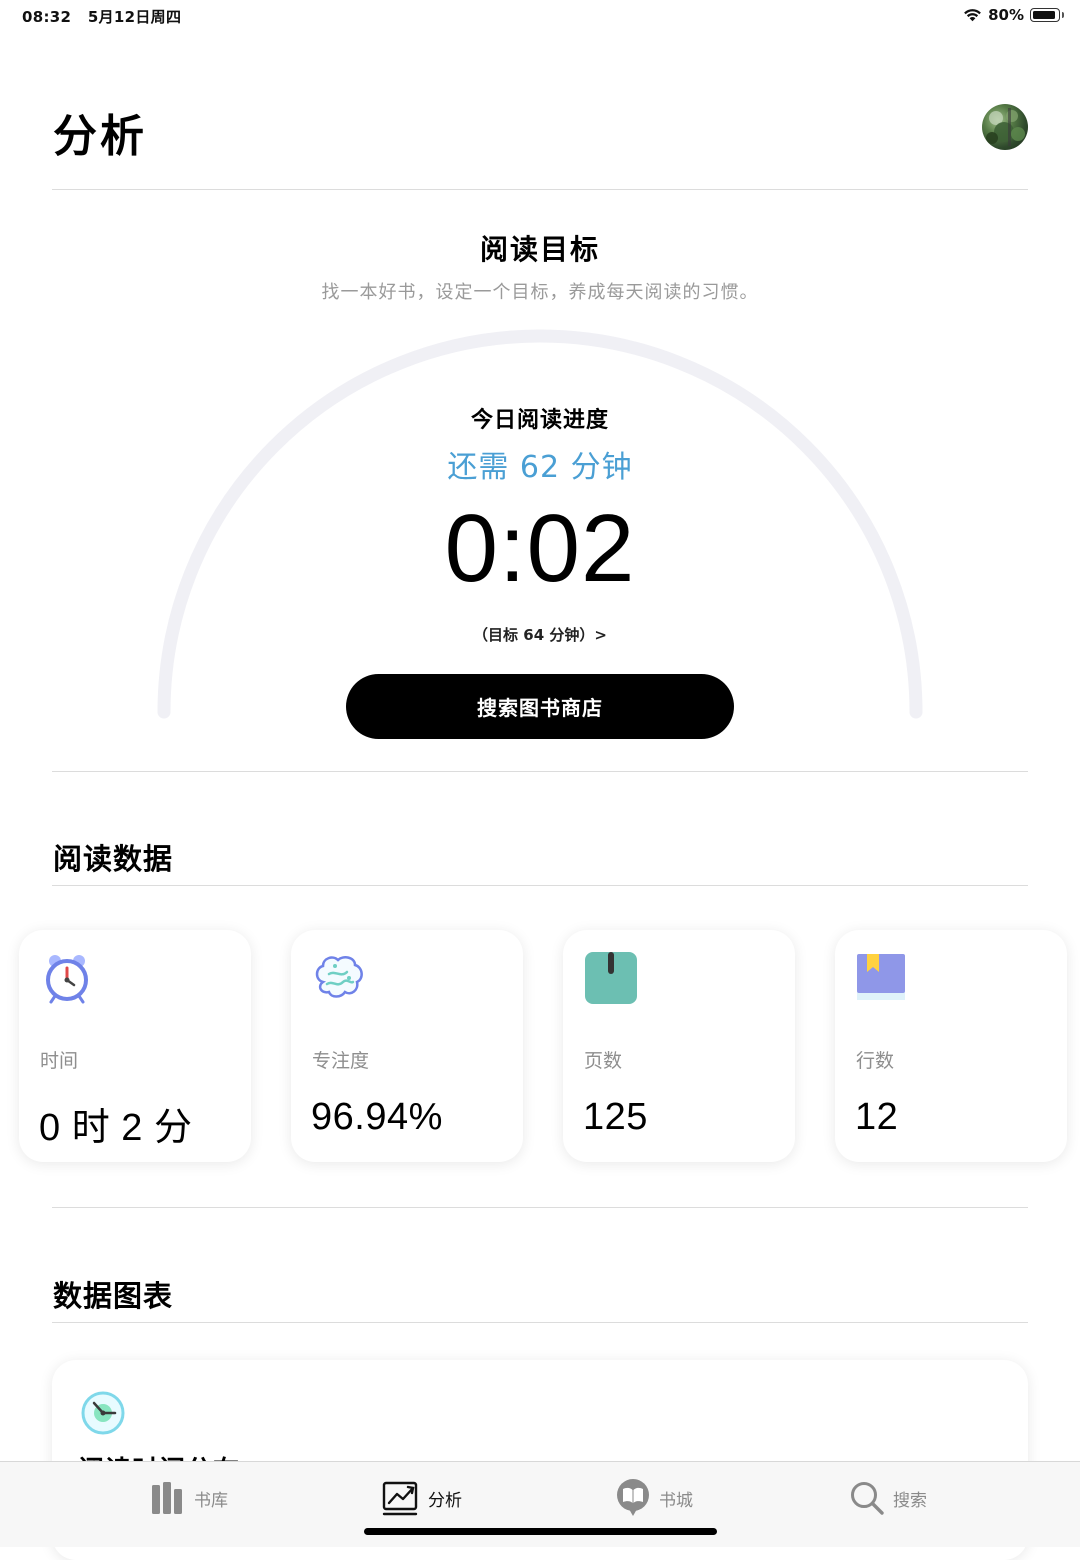 The height and width of the screenshot is (1560, 1080). What do you see at coordinates (540, 1207) in the screenshot?
I see `stats-divider` at bounding box center [540, 1207].